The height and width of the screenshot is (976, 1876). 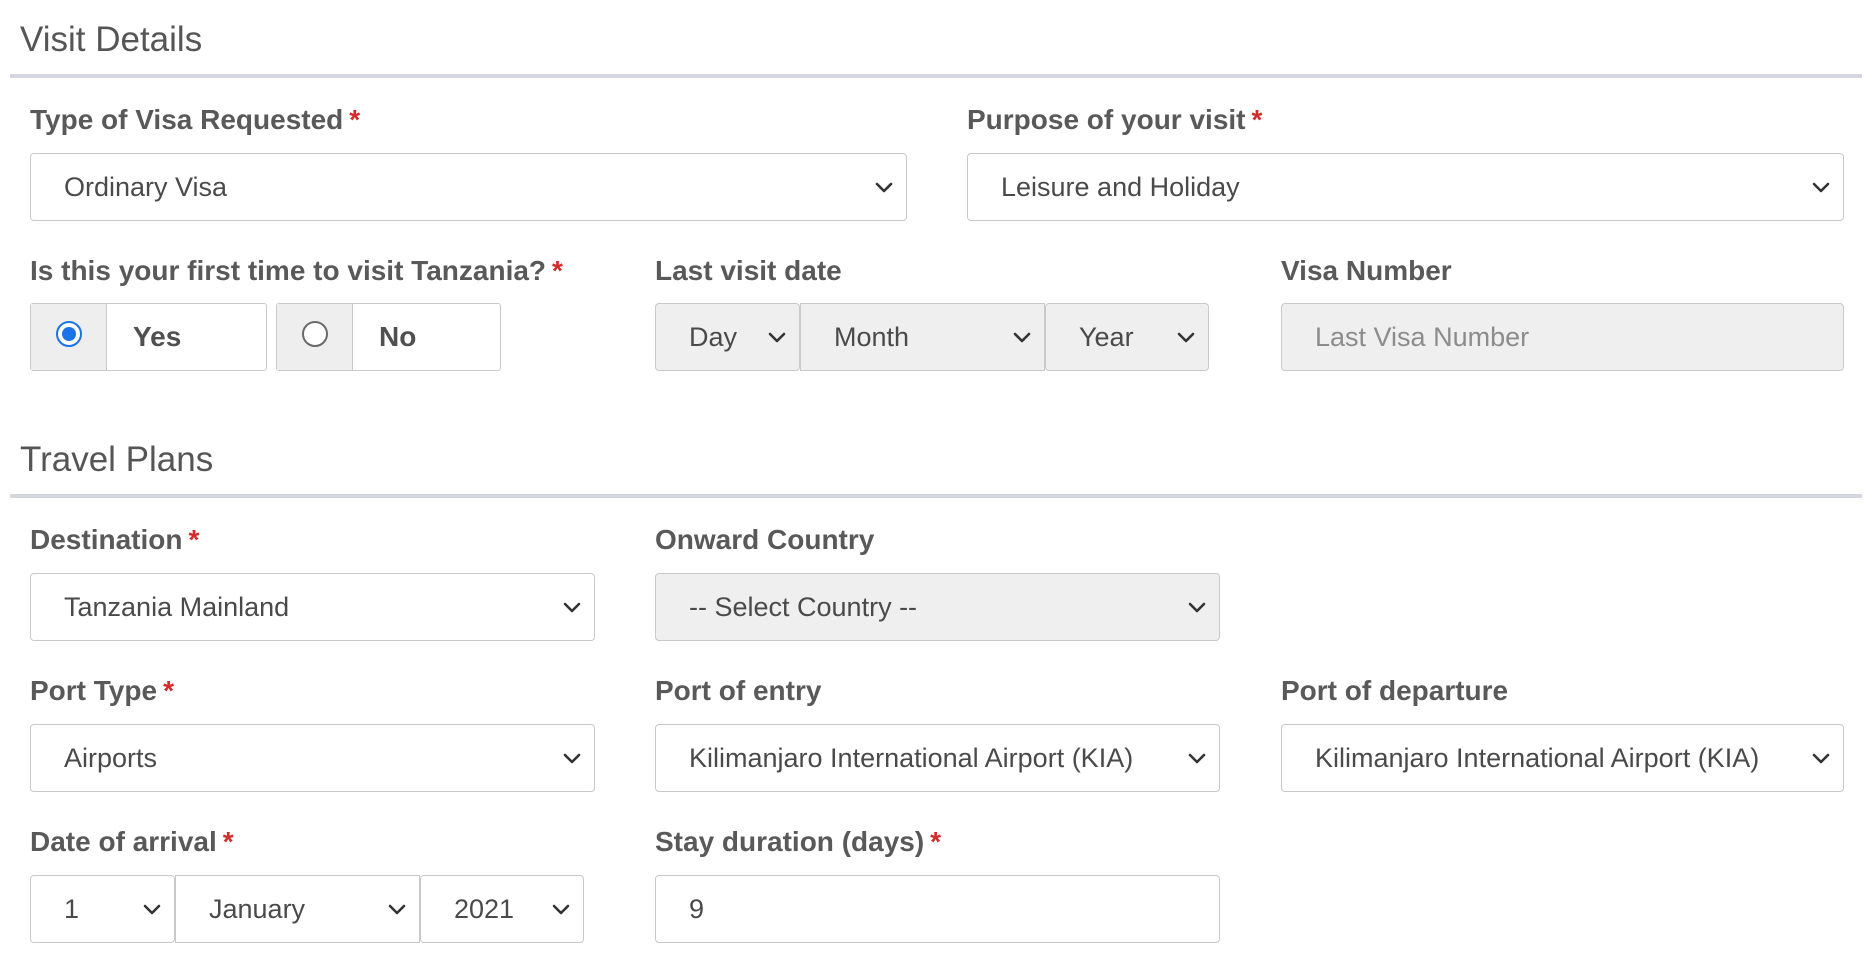 What do you see at coordinates (312, 607) in the screenshot?
I see `destination-select: Tanzania Mainland` at bounding box center [312, 607].